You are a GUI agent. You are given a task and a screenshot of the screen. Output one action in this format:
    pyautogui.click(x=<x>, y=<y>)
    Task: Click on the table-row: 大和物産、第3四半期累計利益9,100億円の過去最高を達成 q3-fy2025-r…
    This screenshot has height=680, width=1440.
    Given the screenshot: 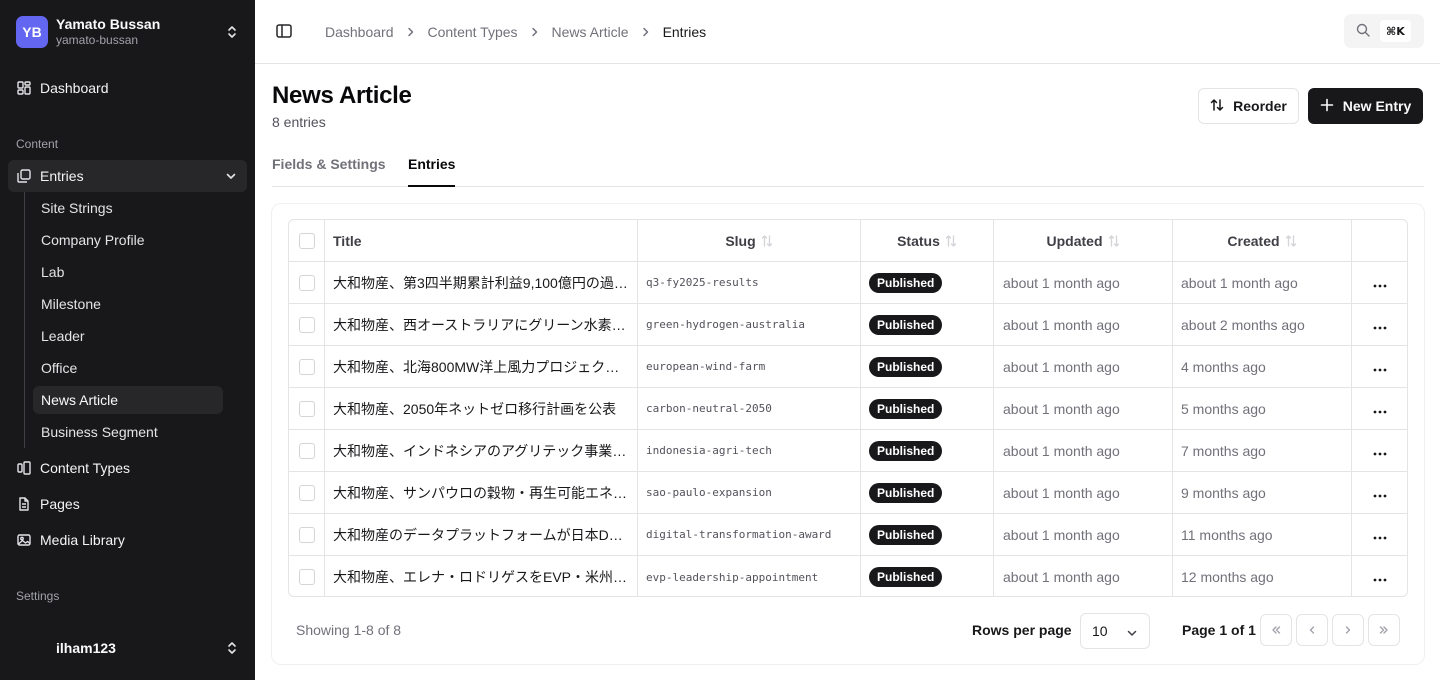 What is the action you would take?
    pyautogui.click(x=848, y=283)
    